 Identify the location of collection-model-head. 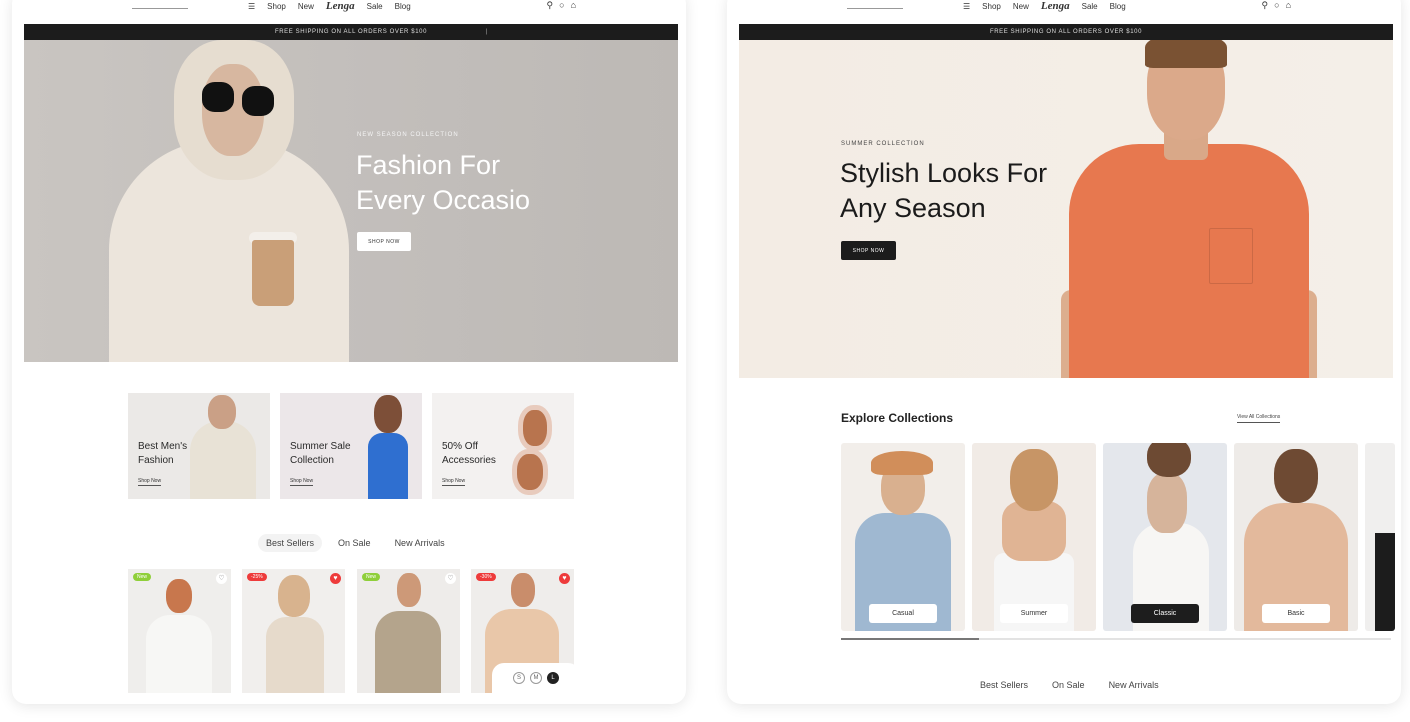
(1034, 480).